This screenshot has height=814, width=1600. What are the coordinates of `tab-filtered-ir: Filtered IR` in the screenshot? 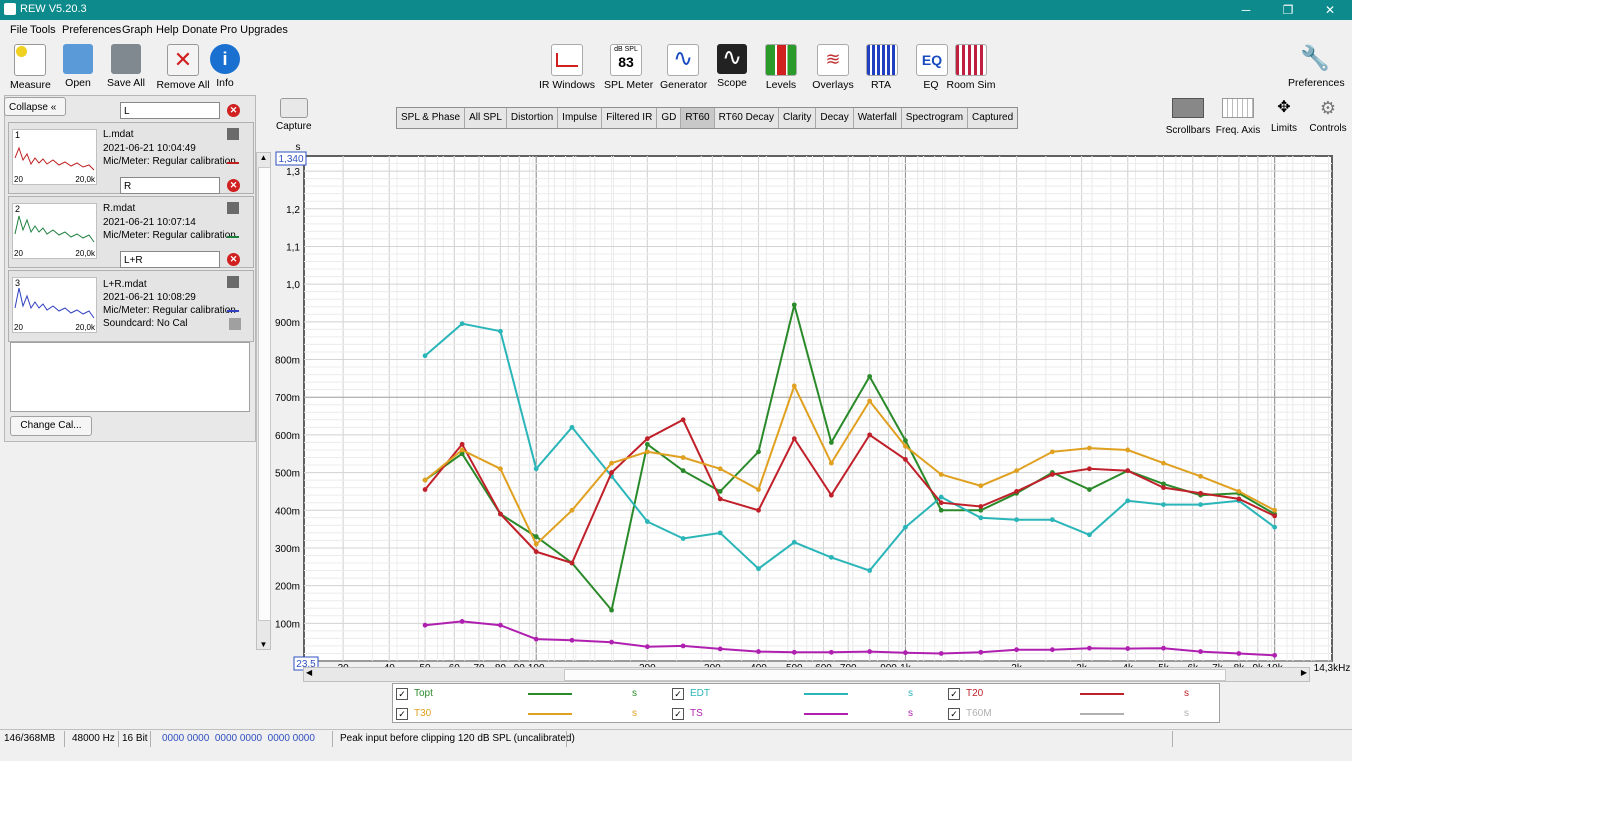 It's located at (630, 118).